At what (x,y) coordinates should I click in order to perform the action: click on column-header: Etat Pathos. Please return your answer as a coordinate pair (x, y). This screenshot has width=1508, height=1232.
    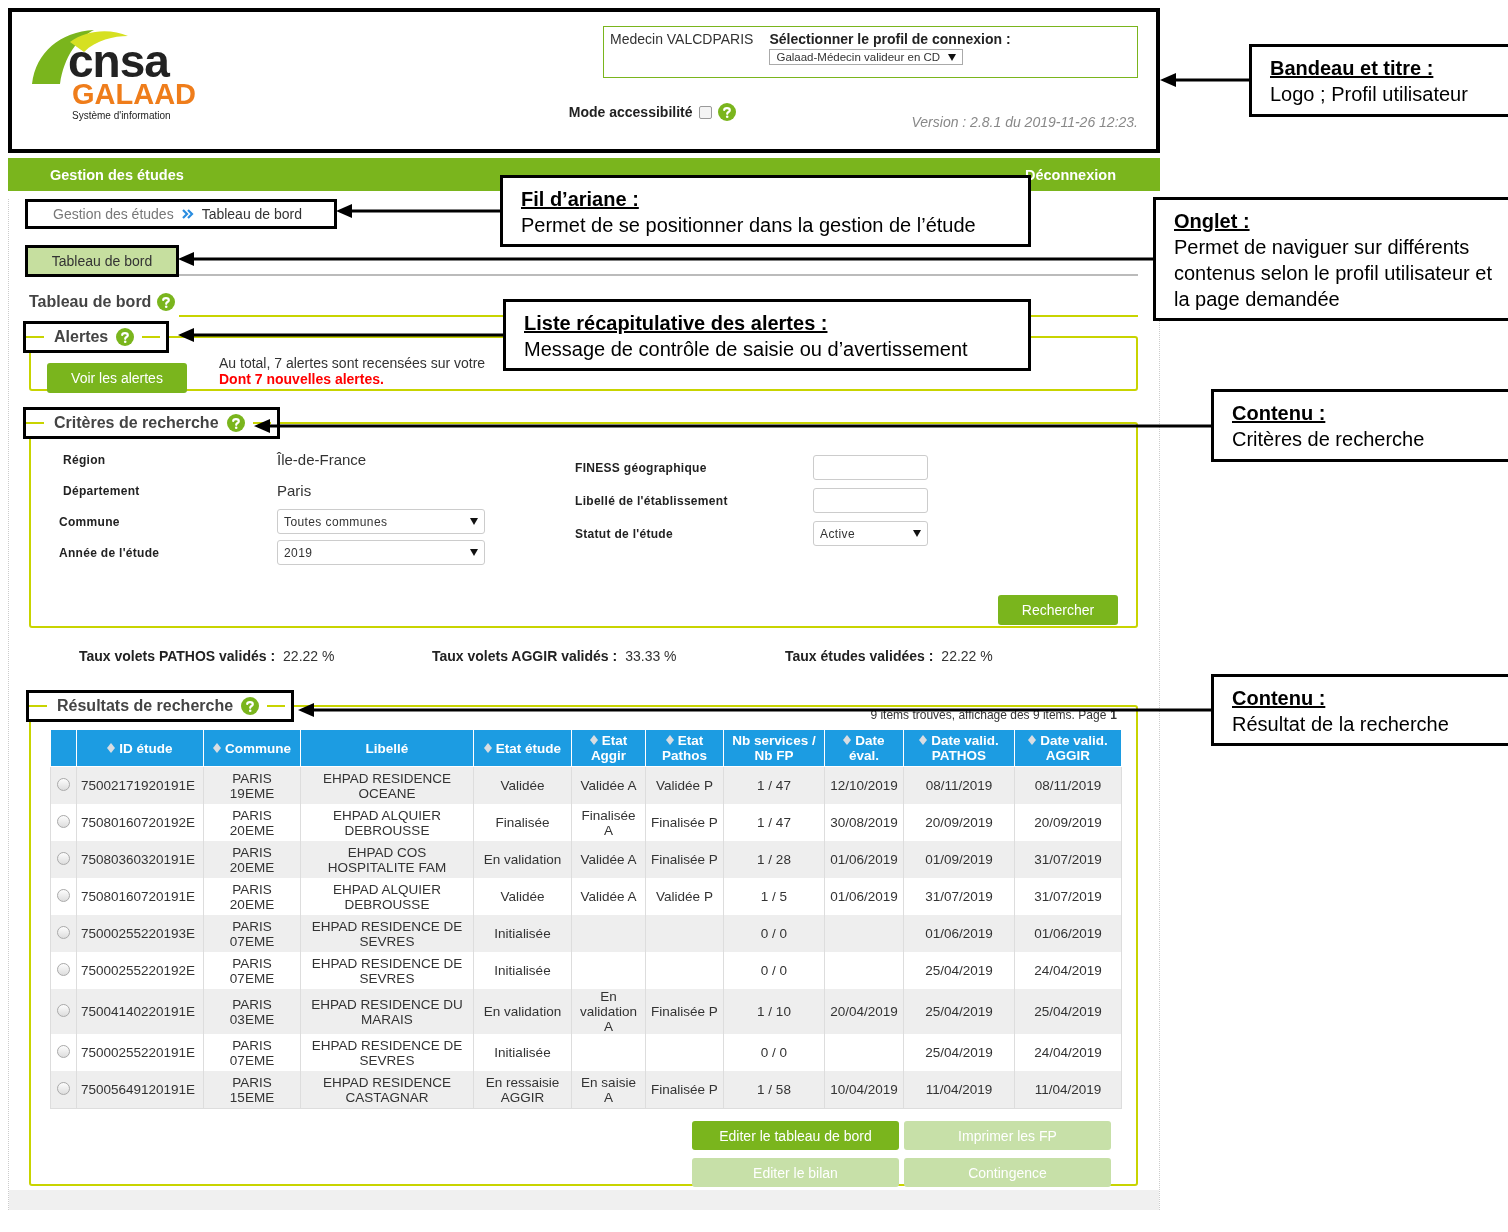
    Looking at the image, I should click on (684, 748).